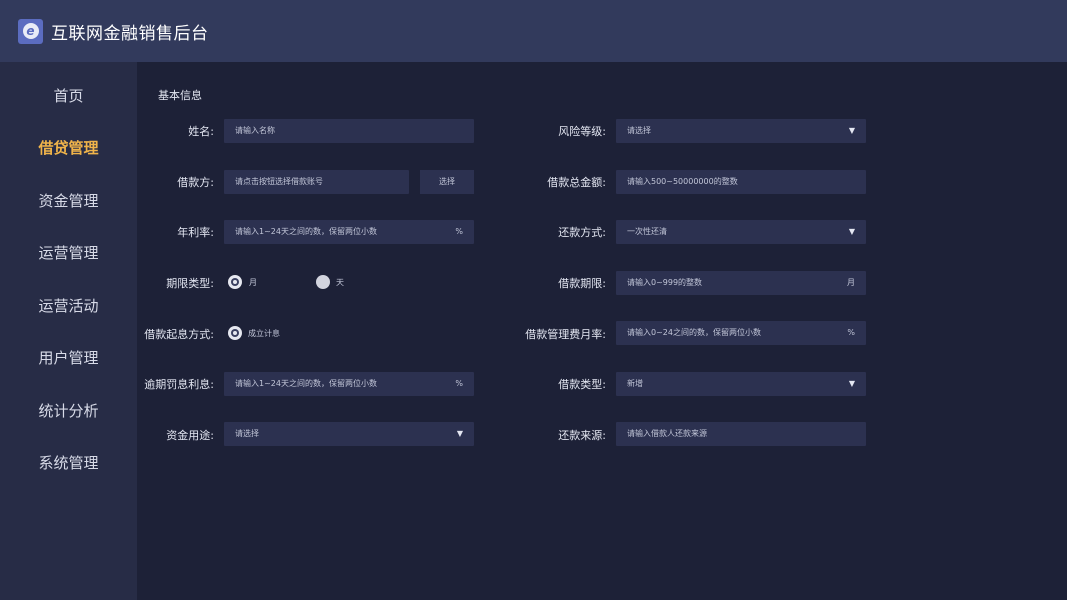 The height and width of the screenshot is (600, 1067). Describe the element at coordinates (264, 333) in the screenshot. I see `interest-start-option-label: 成立计息` at that location.